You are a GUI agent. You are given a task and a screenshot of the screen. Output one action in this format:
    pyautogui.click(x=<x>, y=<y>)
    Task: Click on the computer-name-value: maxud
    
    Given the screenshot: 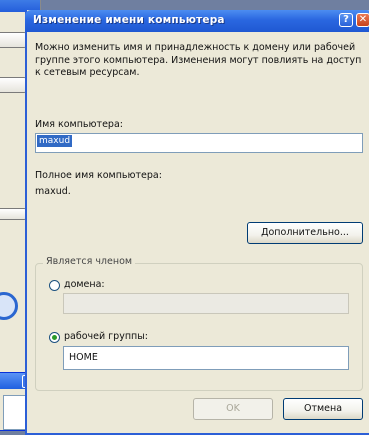 What is the action you would take?
    pyautogui.click(x=55, y=141)
    